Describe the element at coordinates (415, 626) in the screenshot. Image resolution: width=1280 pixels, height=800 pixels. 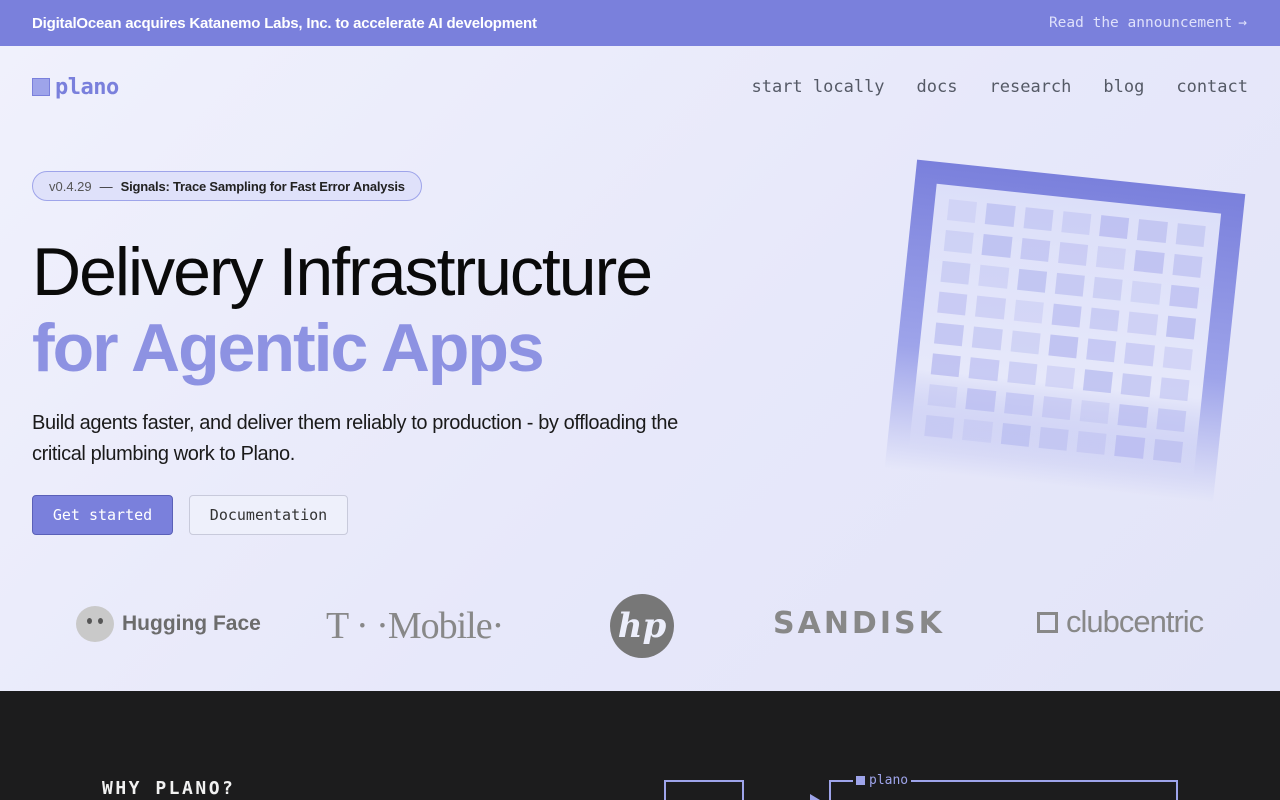
I see `t-mobile-logo: T · ·Mobile·` at that location.